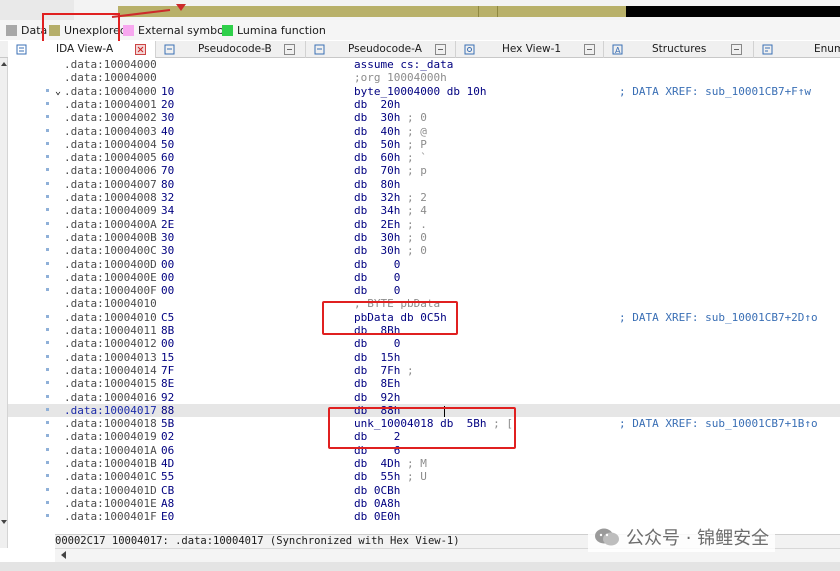  Describe the element at coordinates (128, 30) in the screenshot. I see `legend-swatch` at that location.